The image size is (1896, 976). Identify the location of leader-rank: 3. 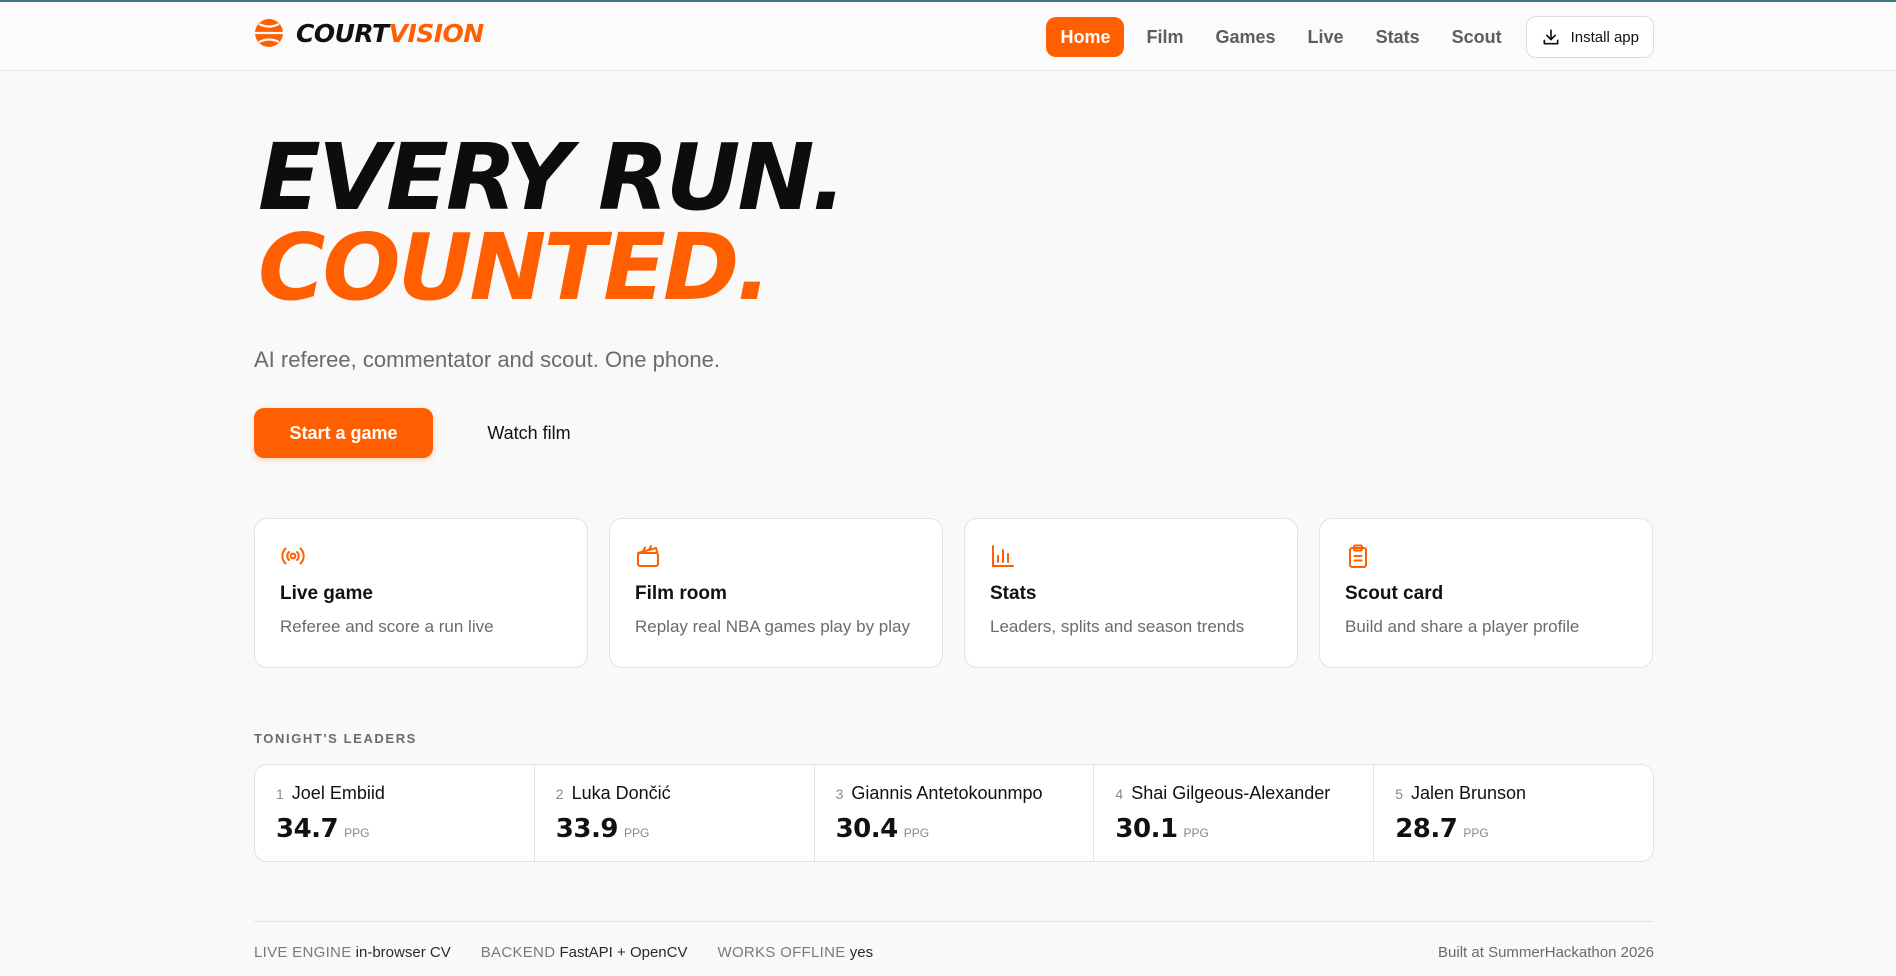
(839, 794).